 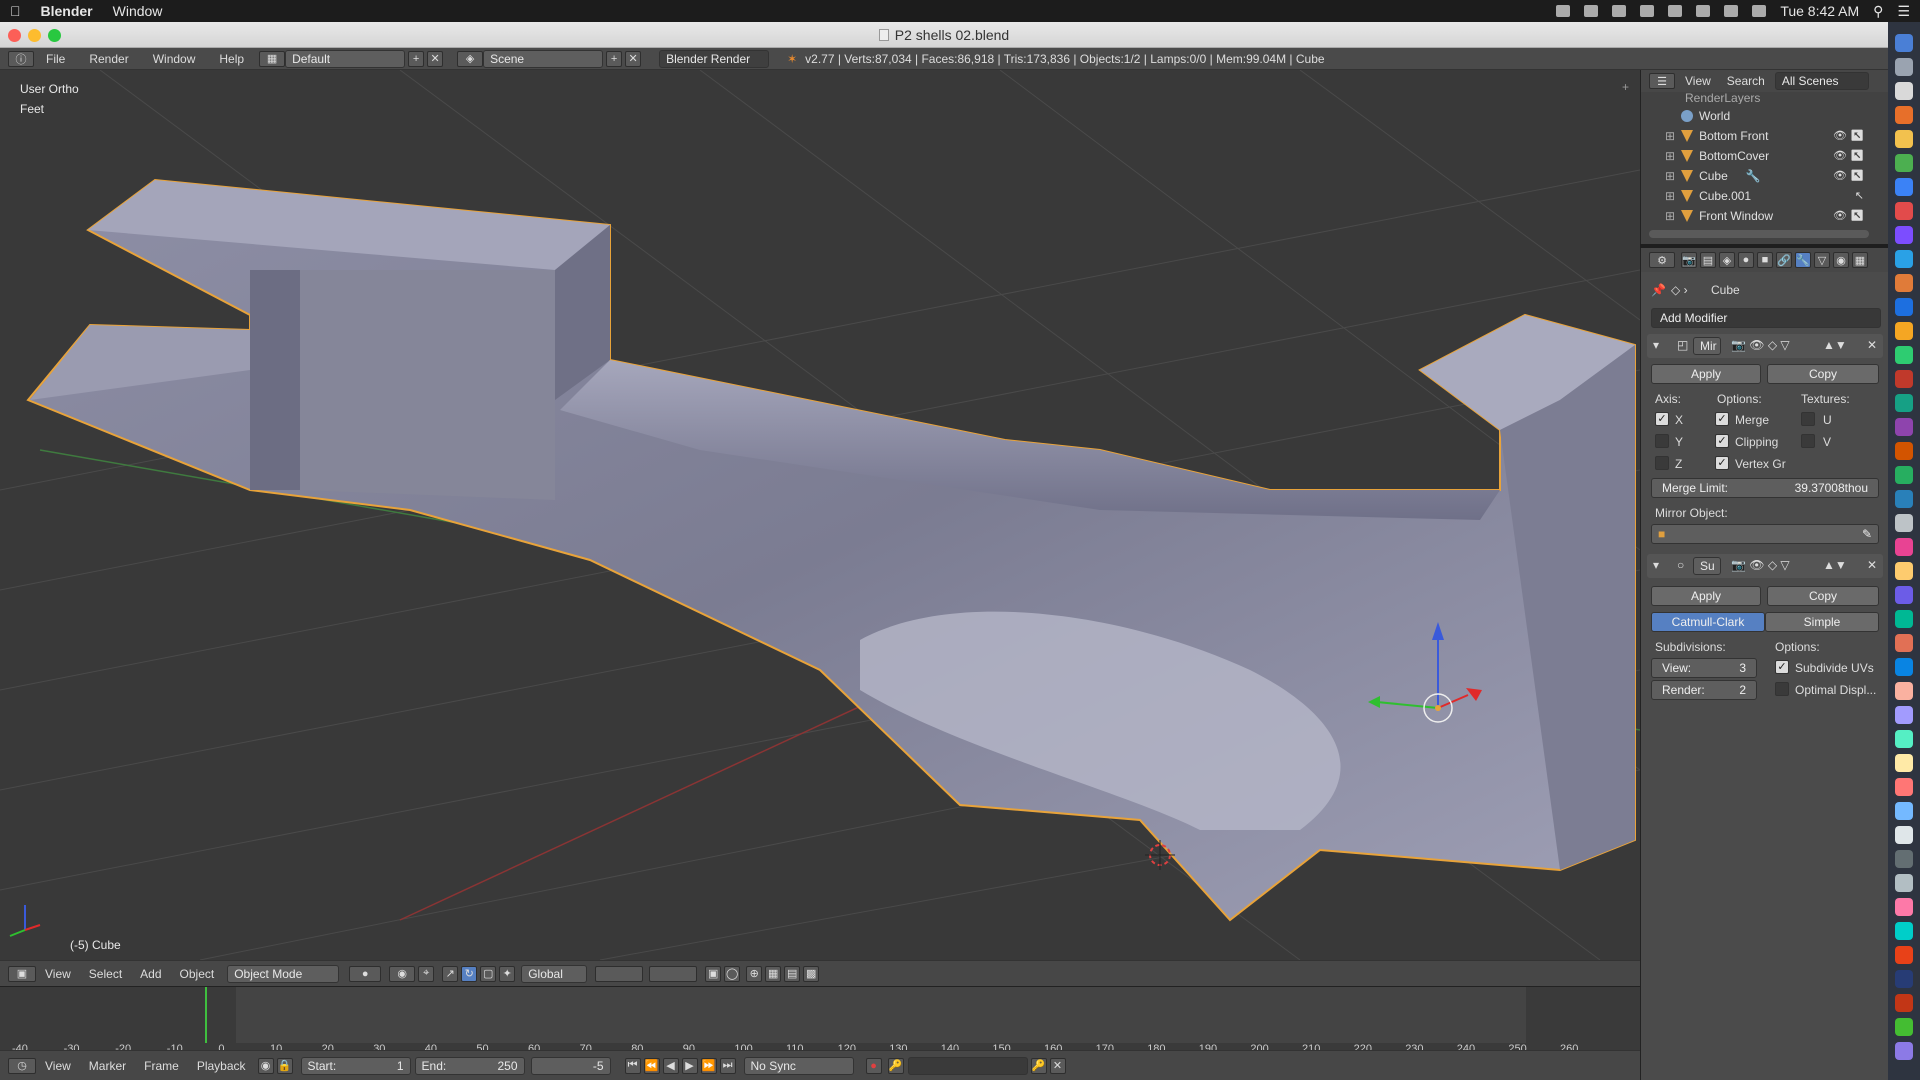 What do you see at coordinates (1625, 87) in the screenshot?
I see `viewport-plus-icon: +` at bounding box center [1625, 87].